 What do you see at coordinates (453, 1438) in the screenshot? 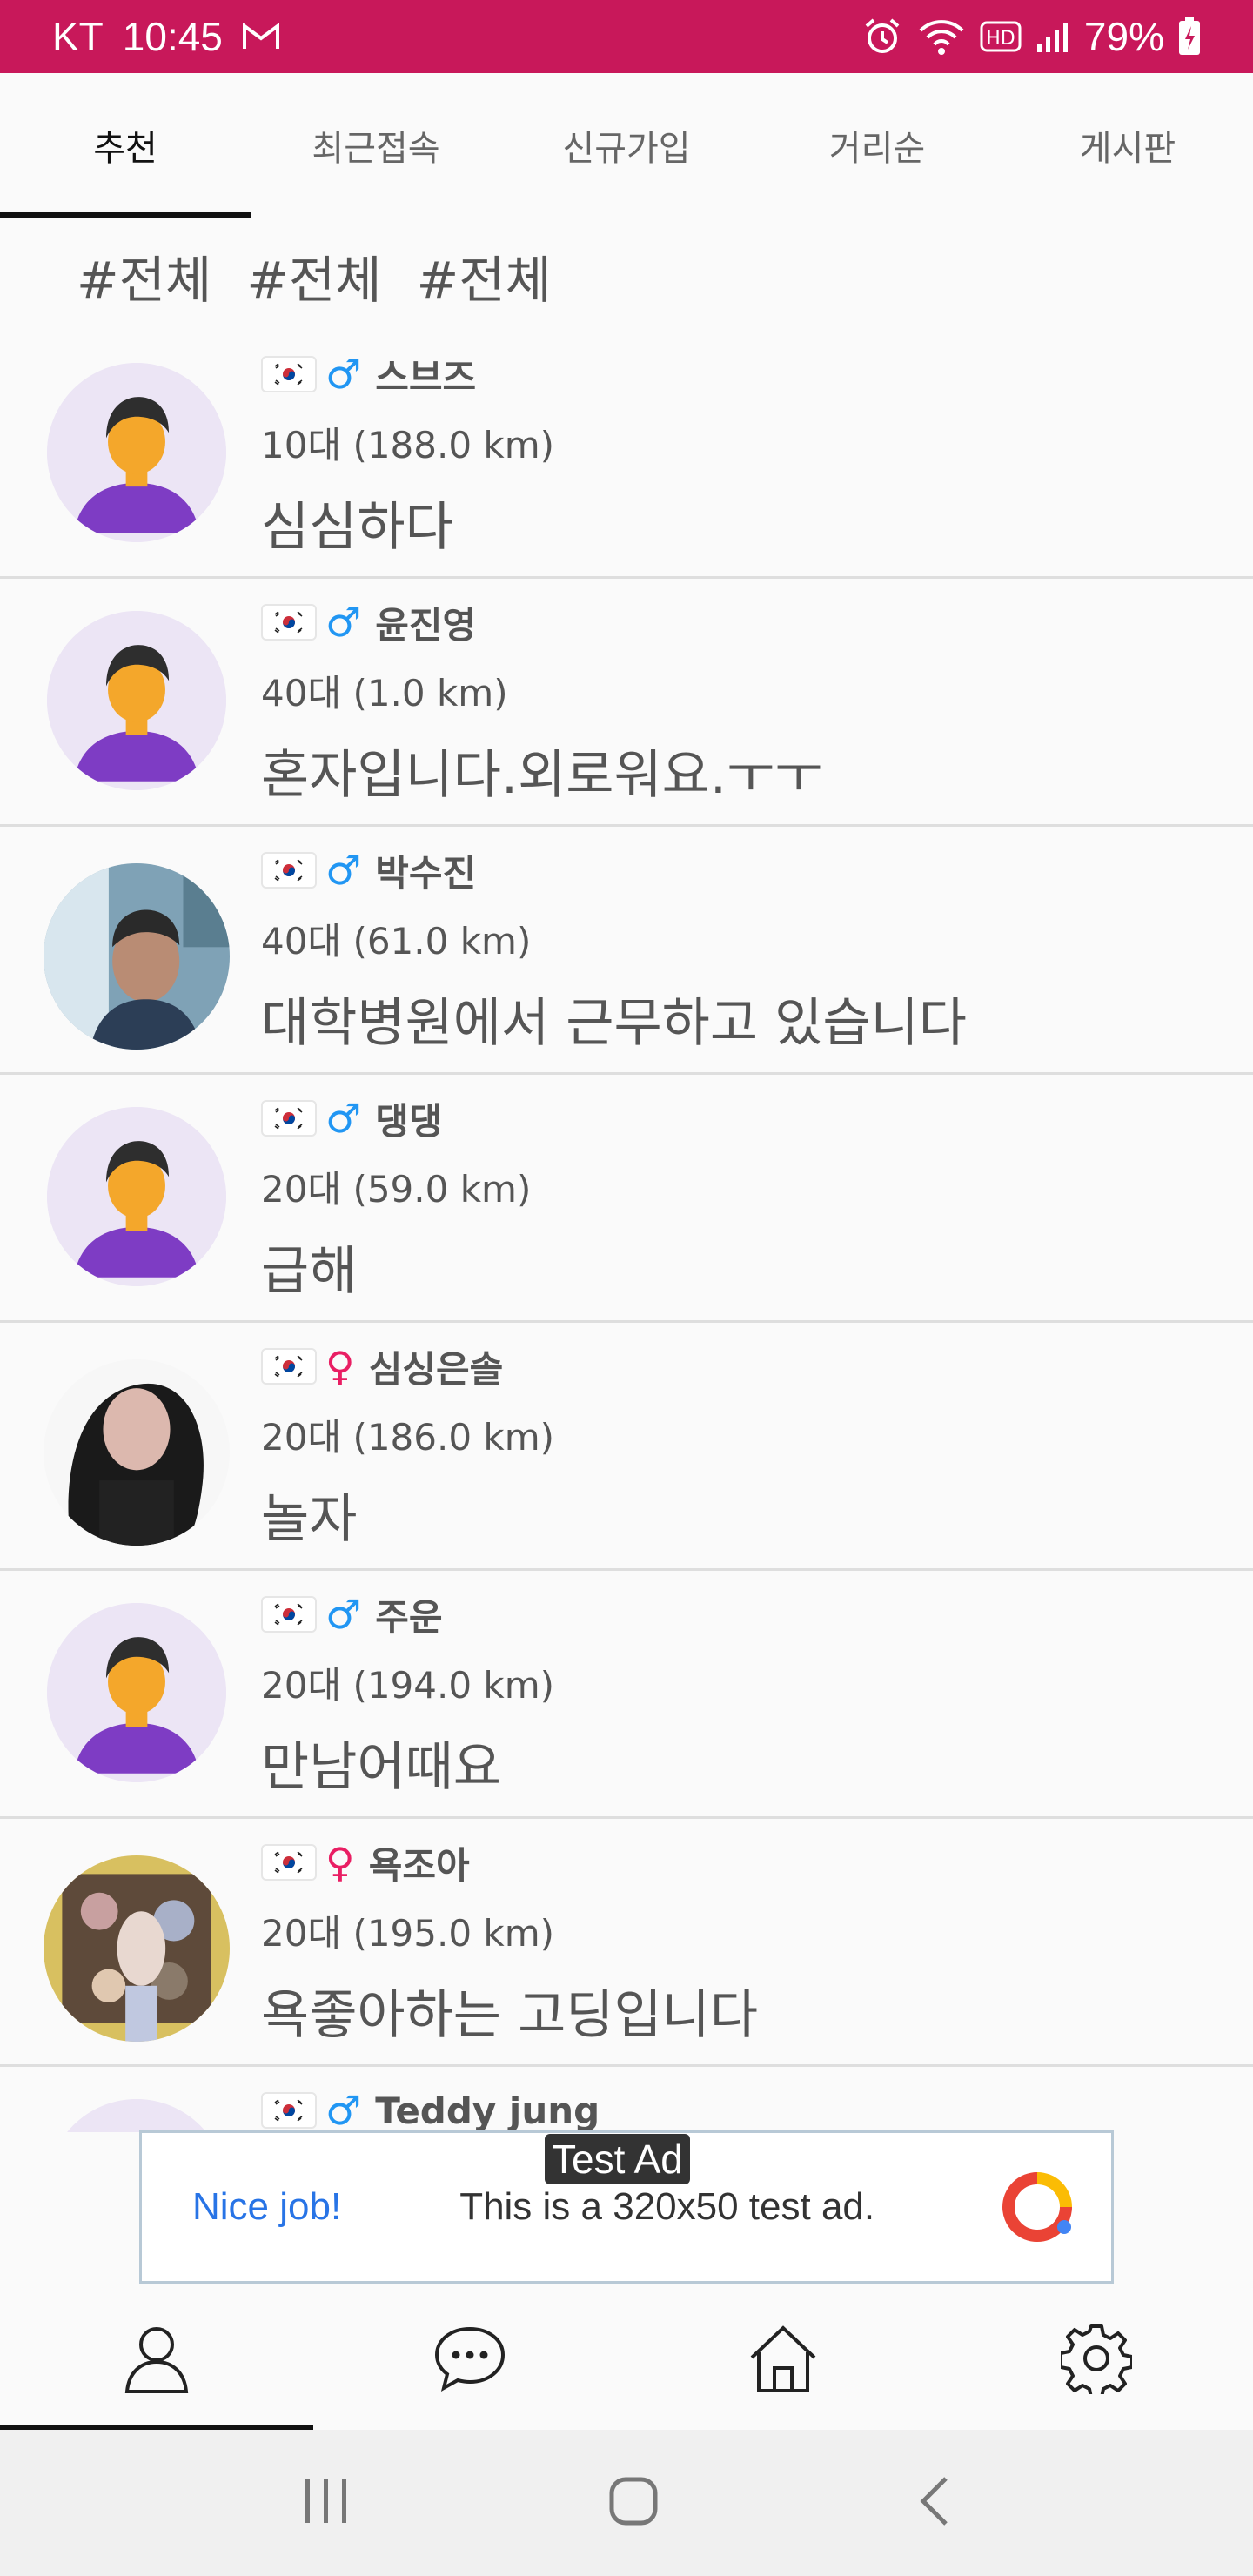
I see `user-distance: (186.0 km)` at bounding box center [453, 1438].